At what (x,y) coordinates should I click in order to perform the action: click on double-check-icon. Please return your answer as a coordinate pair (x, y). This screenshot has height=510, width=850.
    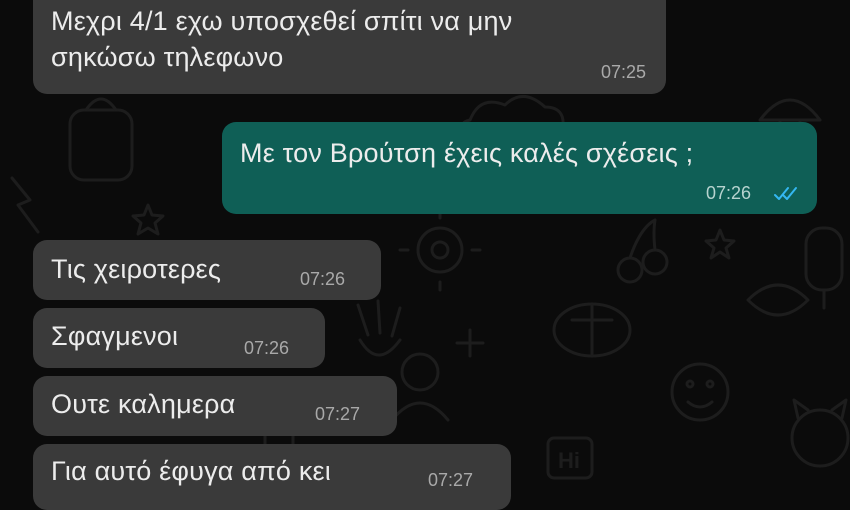
    Looking at the image, I should click on (785, 193).